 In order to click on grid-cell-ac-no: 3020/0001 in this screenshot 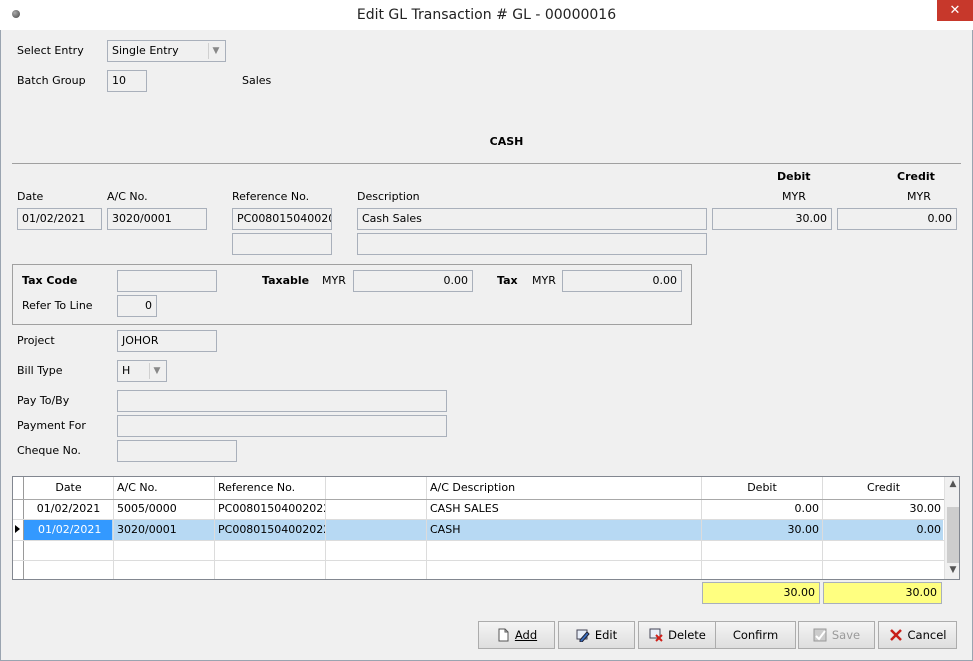, I will do `click(164, 530)`.